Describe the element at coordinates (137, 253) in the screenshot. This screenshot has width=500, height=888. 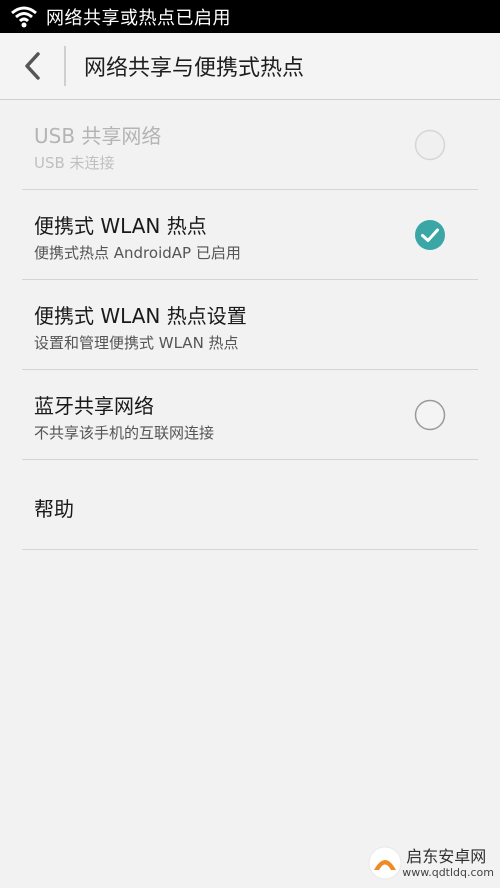
I see `item-subtitle: 便携式热点 AndroidAP 已启用` at that location.